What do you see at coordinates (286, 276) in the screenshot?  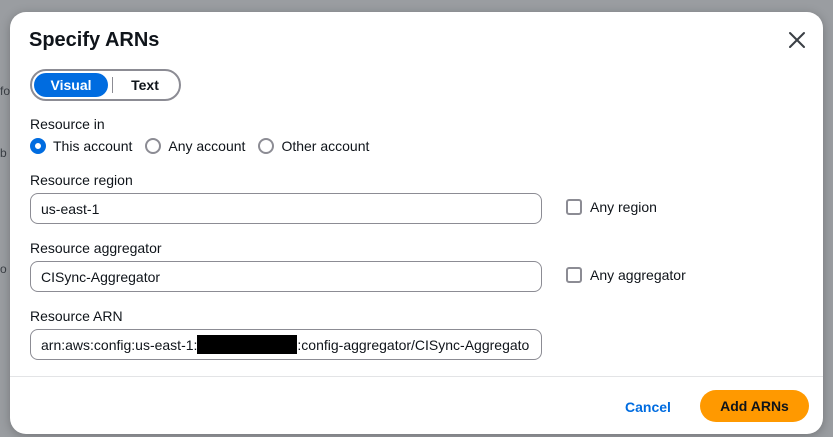 I see `resource-aggregator-input: CISync-Aggregator` at bounding box center [286, 276].